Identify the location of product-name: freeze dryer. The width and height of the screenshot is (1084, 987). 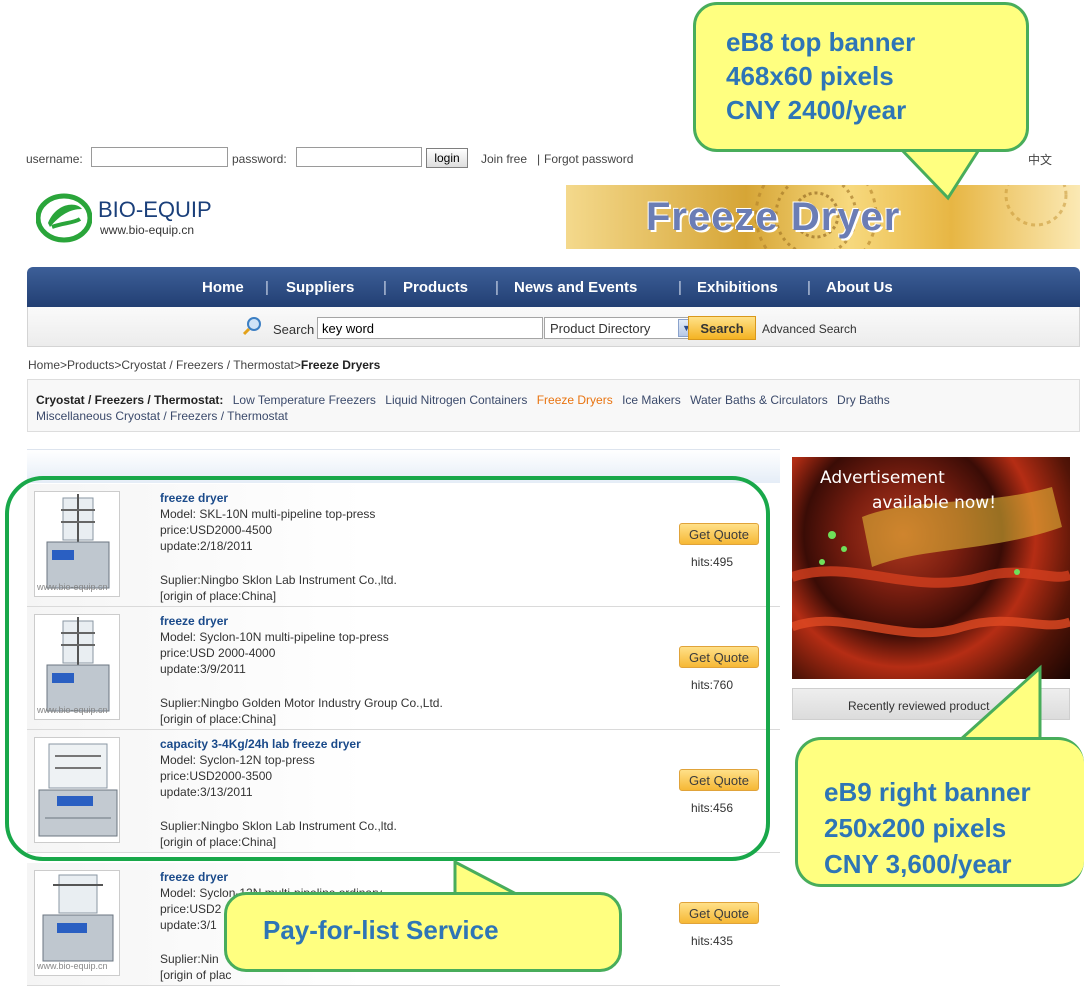
(271, 877).